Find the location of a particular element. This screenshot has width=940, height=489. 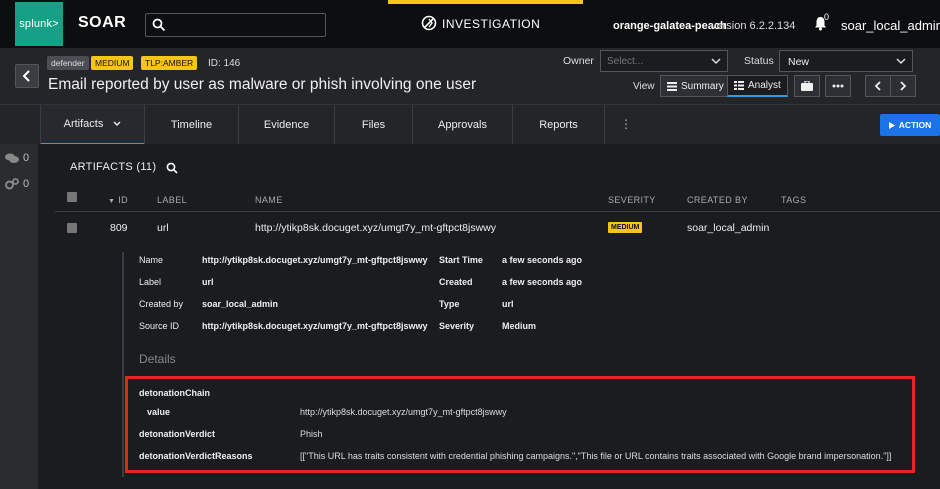

summary-icon is located at coordinates (672, 86).